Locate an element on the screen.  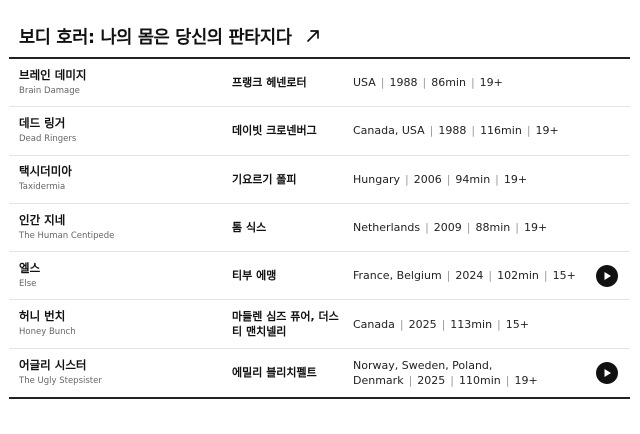
film-title-en: The Human Centipede is located at coordinates (67, 235).